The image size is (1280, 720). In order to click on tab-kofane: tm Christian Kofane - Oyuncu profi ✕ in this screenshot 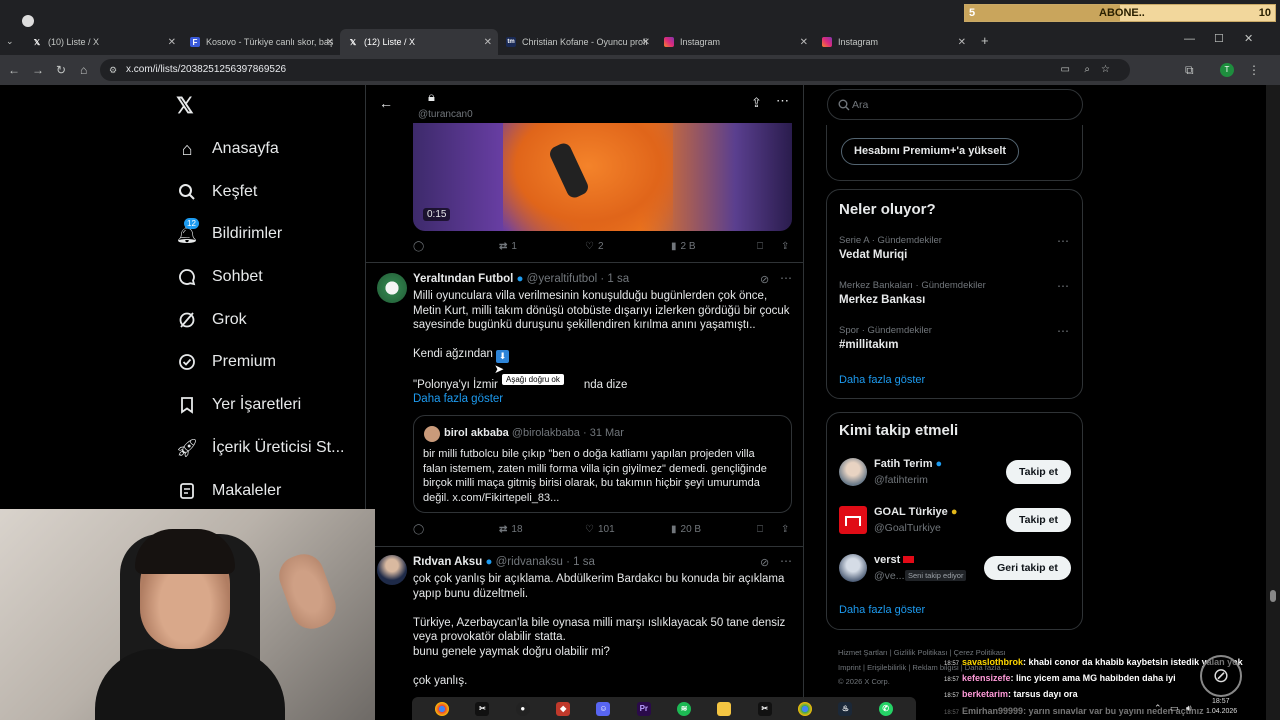, I will do `click(577, 42)`.